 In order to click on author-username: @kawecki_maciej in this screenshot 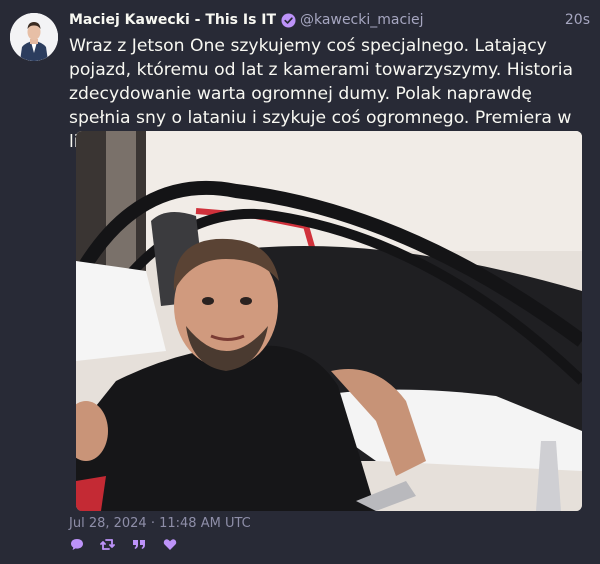, I will do `click(362, 20)`.